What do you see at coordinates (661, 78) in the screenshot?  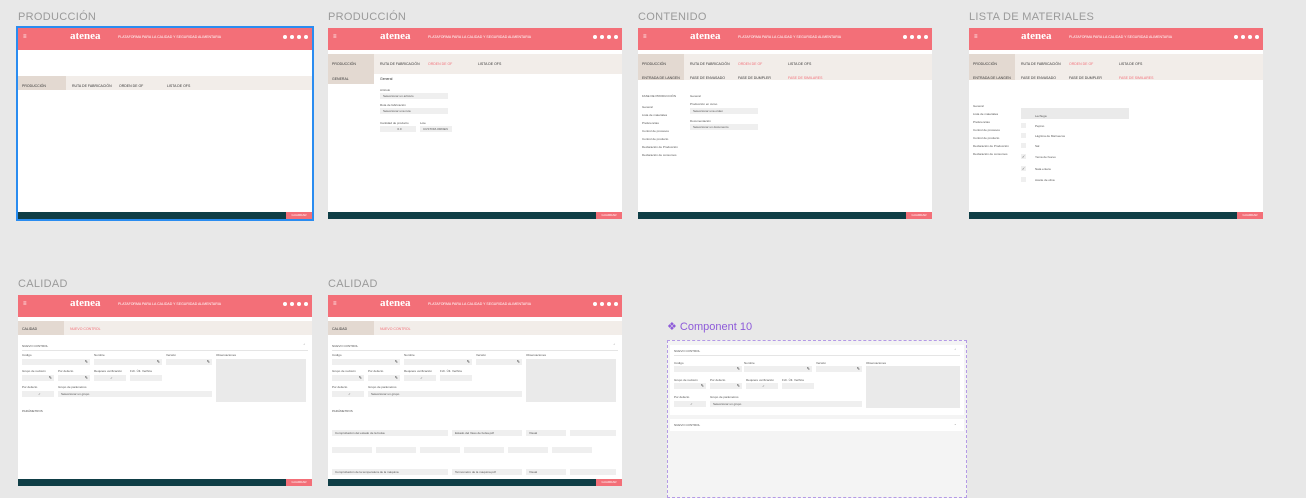 I see `subtab-entrada: ENTRADA DE LANGEN` at bounding box center [661, 78].